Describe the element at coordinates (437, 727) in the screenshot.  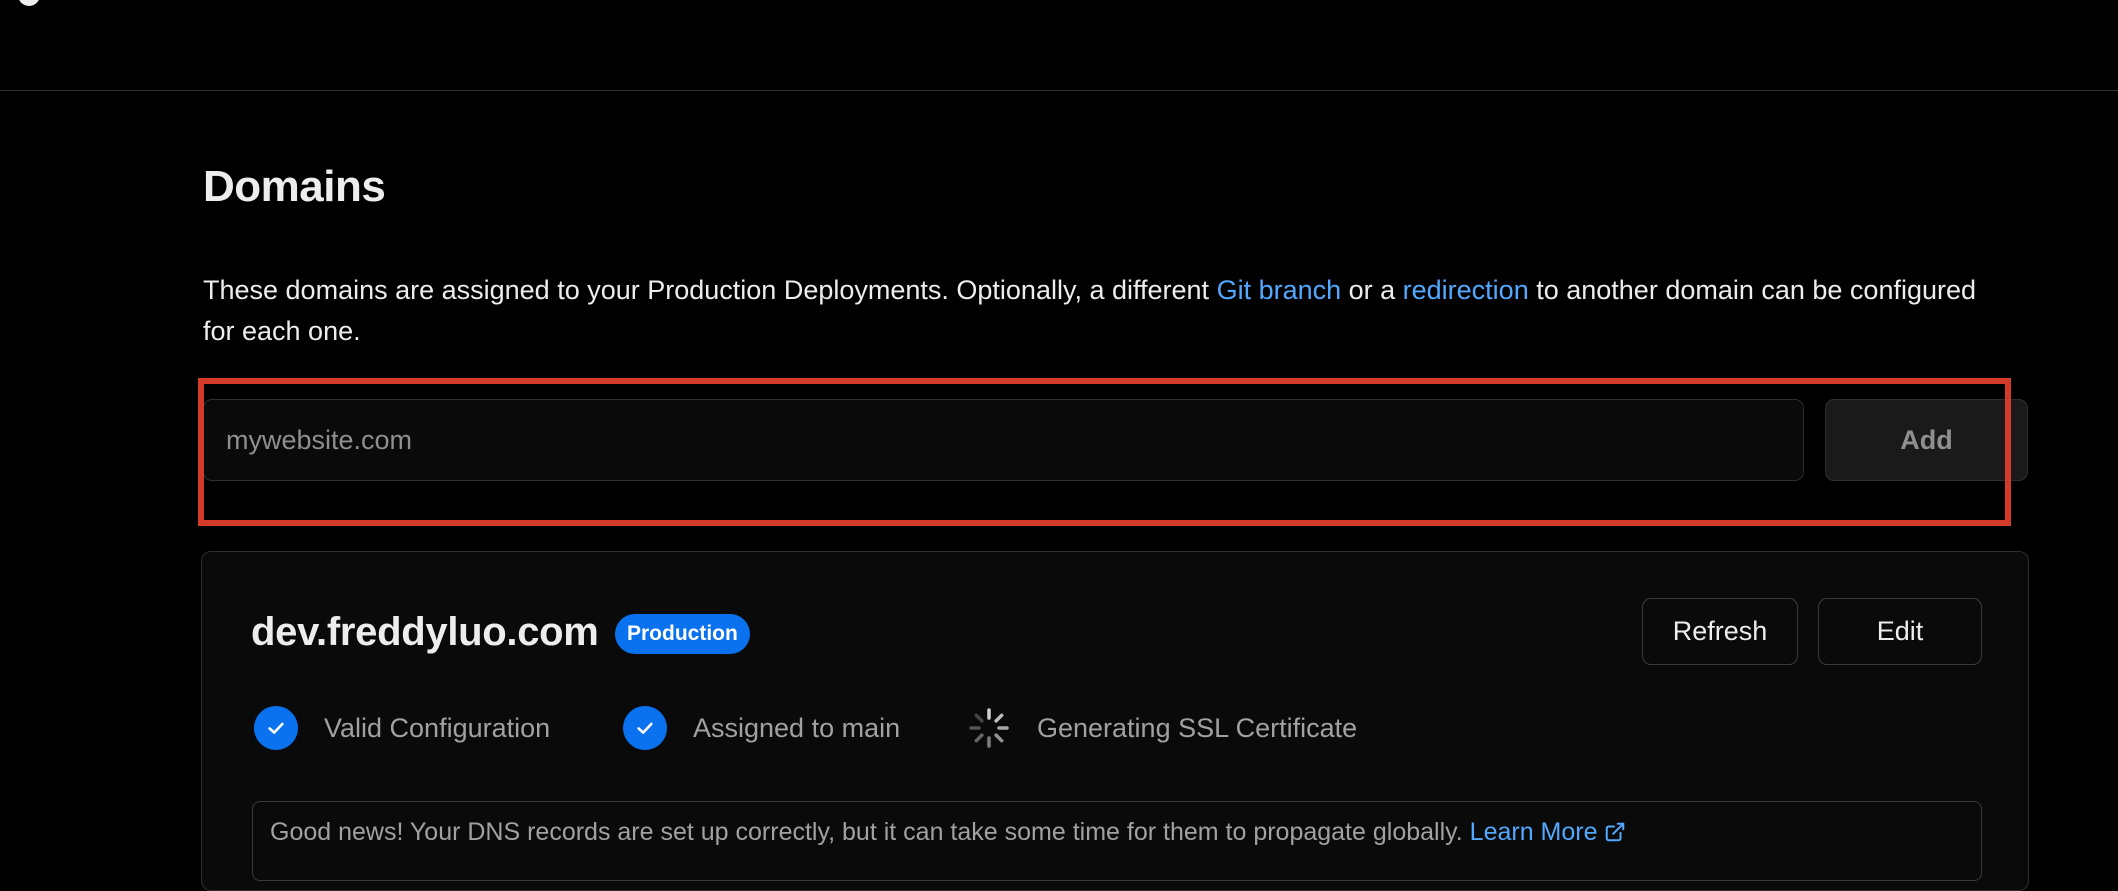
I see `status-label: Valid Configuration` at that location.